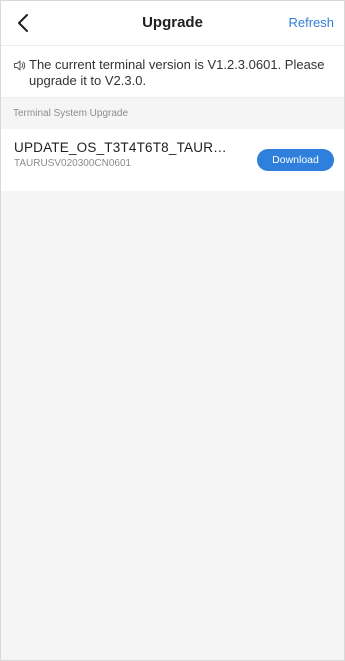 This screenshot has width=345, height=661. Describe the element at coordinates (311, 22) in the screenshot. I see `refresh-button: Refresh` at that location.